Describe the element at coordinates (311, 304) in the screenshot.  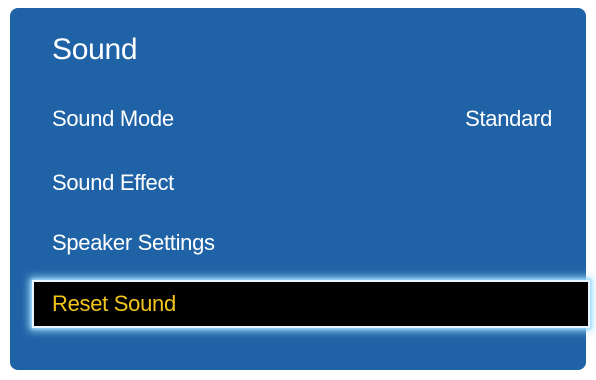
I see `menu-item-reset-sound-selected: Reset Sound` at that location.